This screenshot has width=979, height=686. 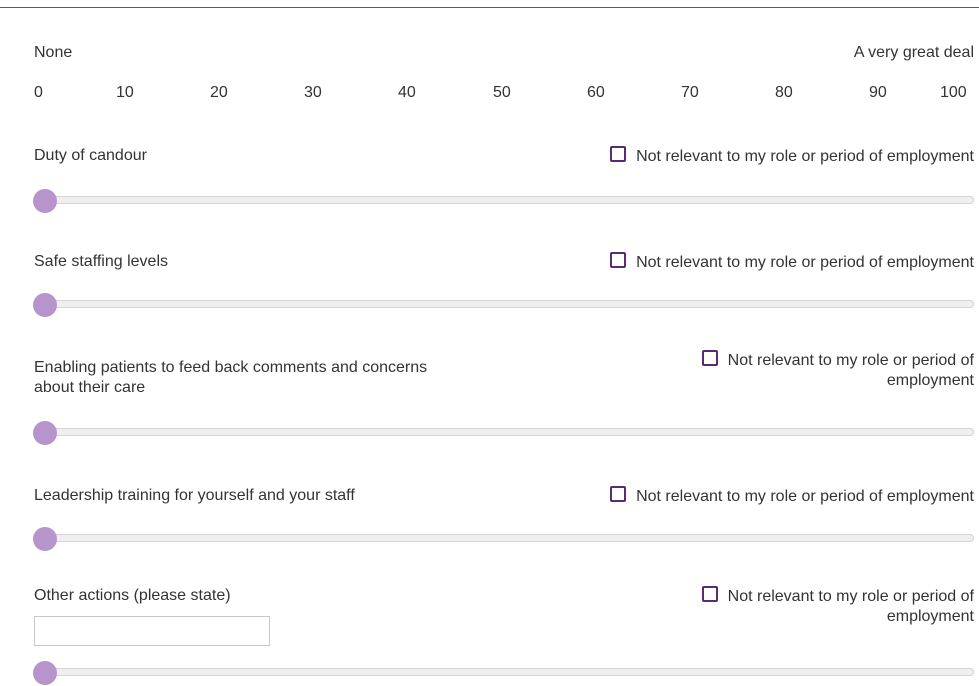 I want to click on tick-label: 60, so click(x=596, y=92).